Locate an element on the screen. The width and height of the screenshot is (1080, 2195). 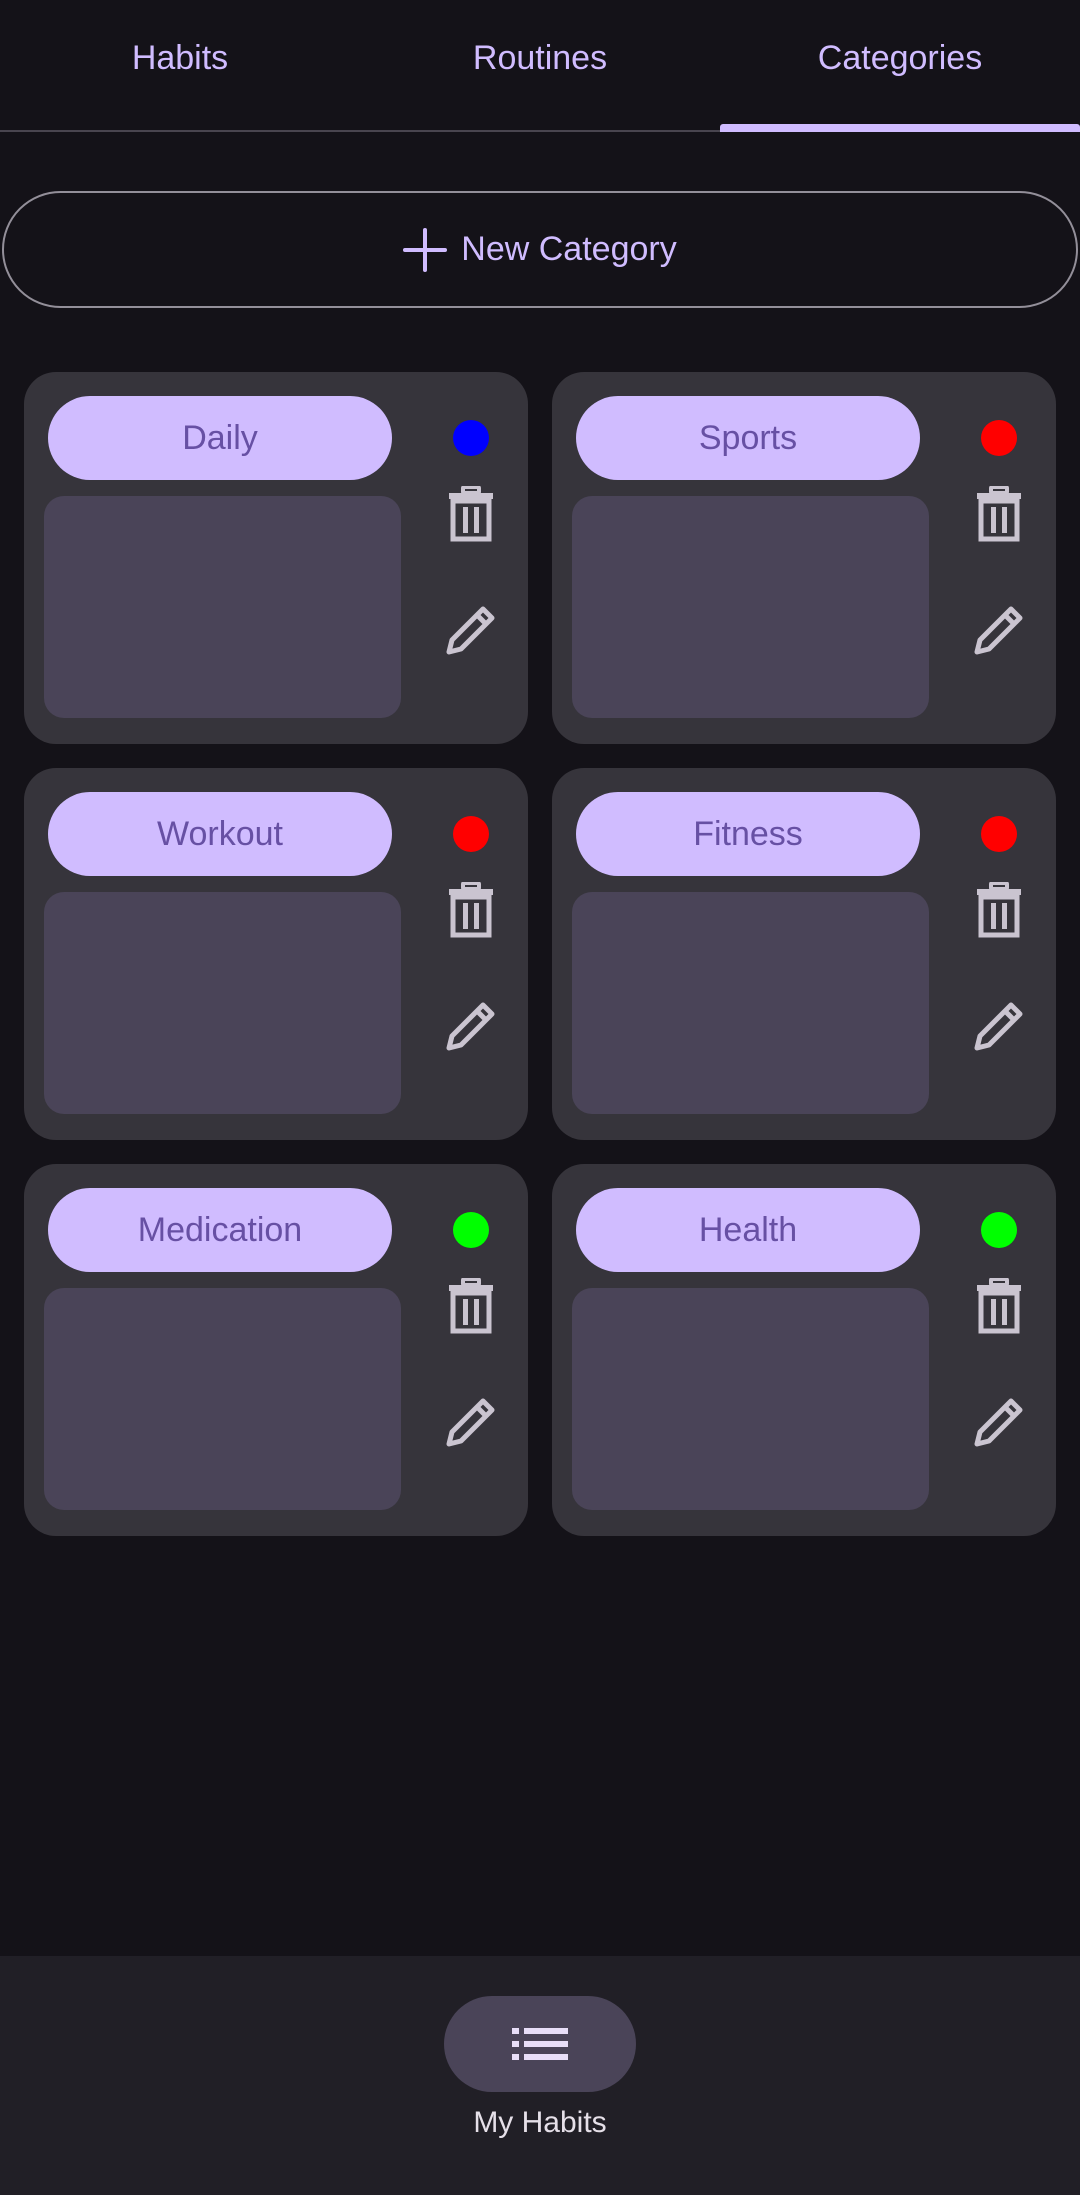
tab-habits: Habits is located at coordinates (180, 65).